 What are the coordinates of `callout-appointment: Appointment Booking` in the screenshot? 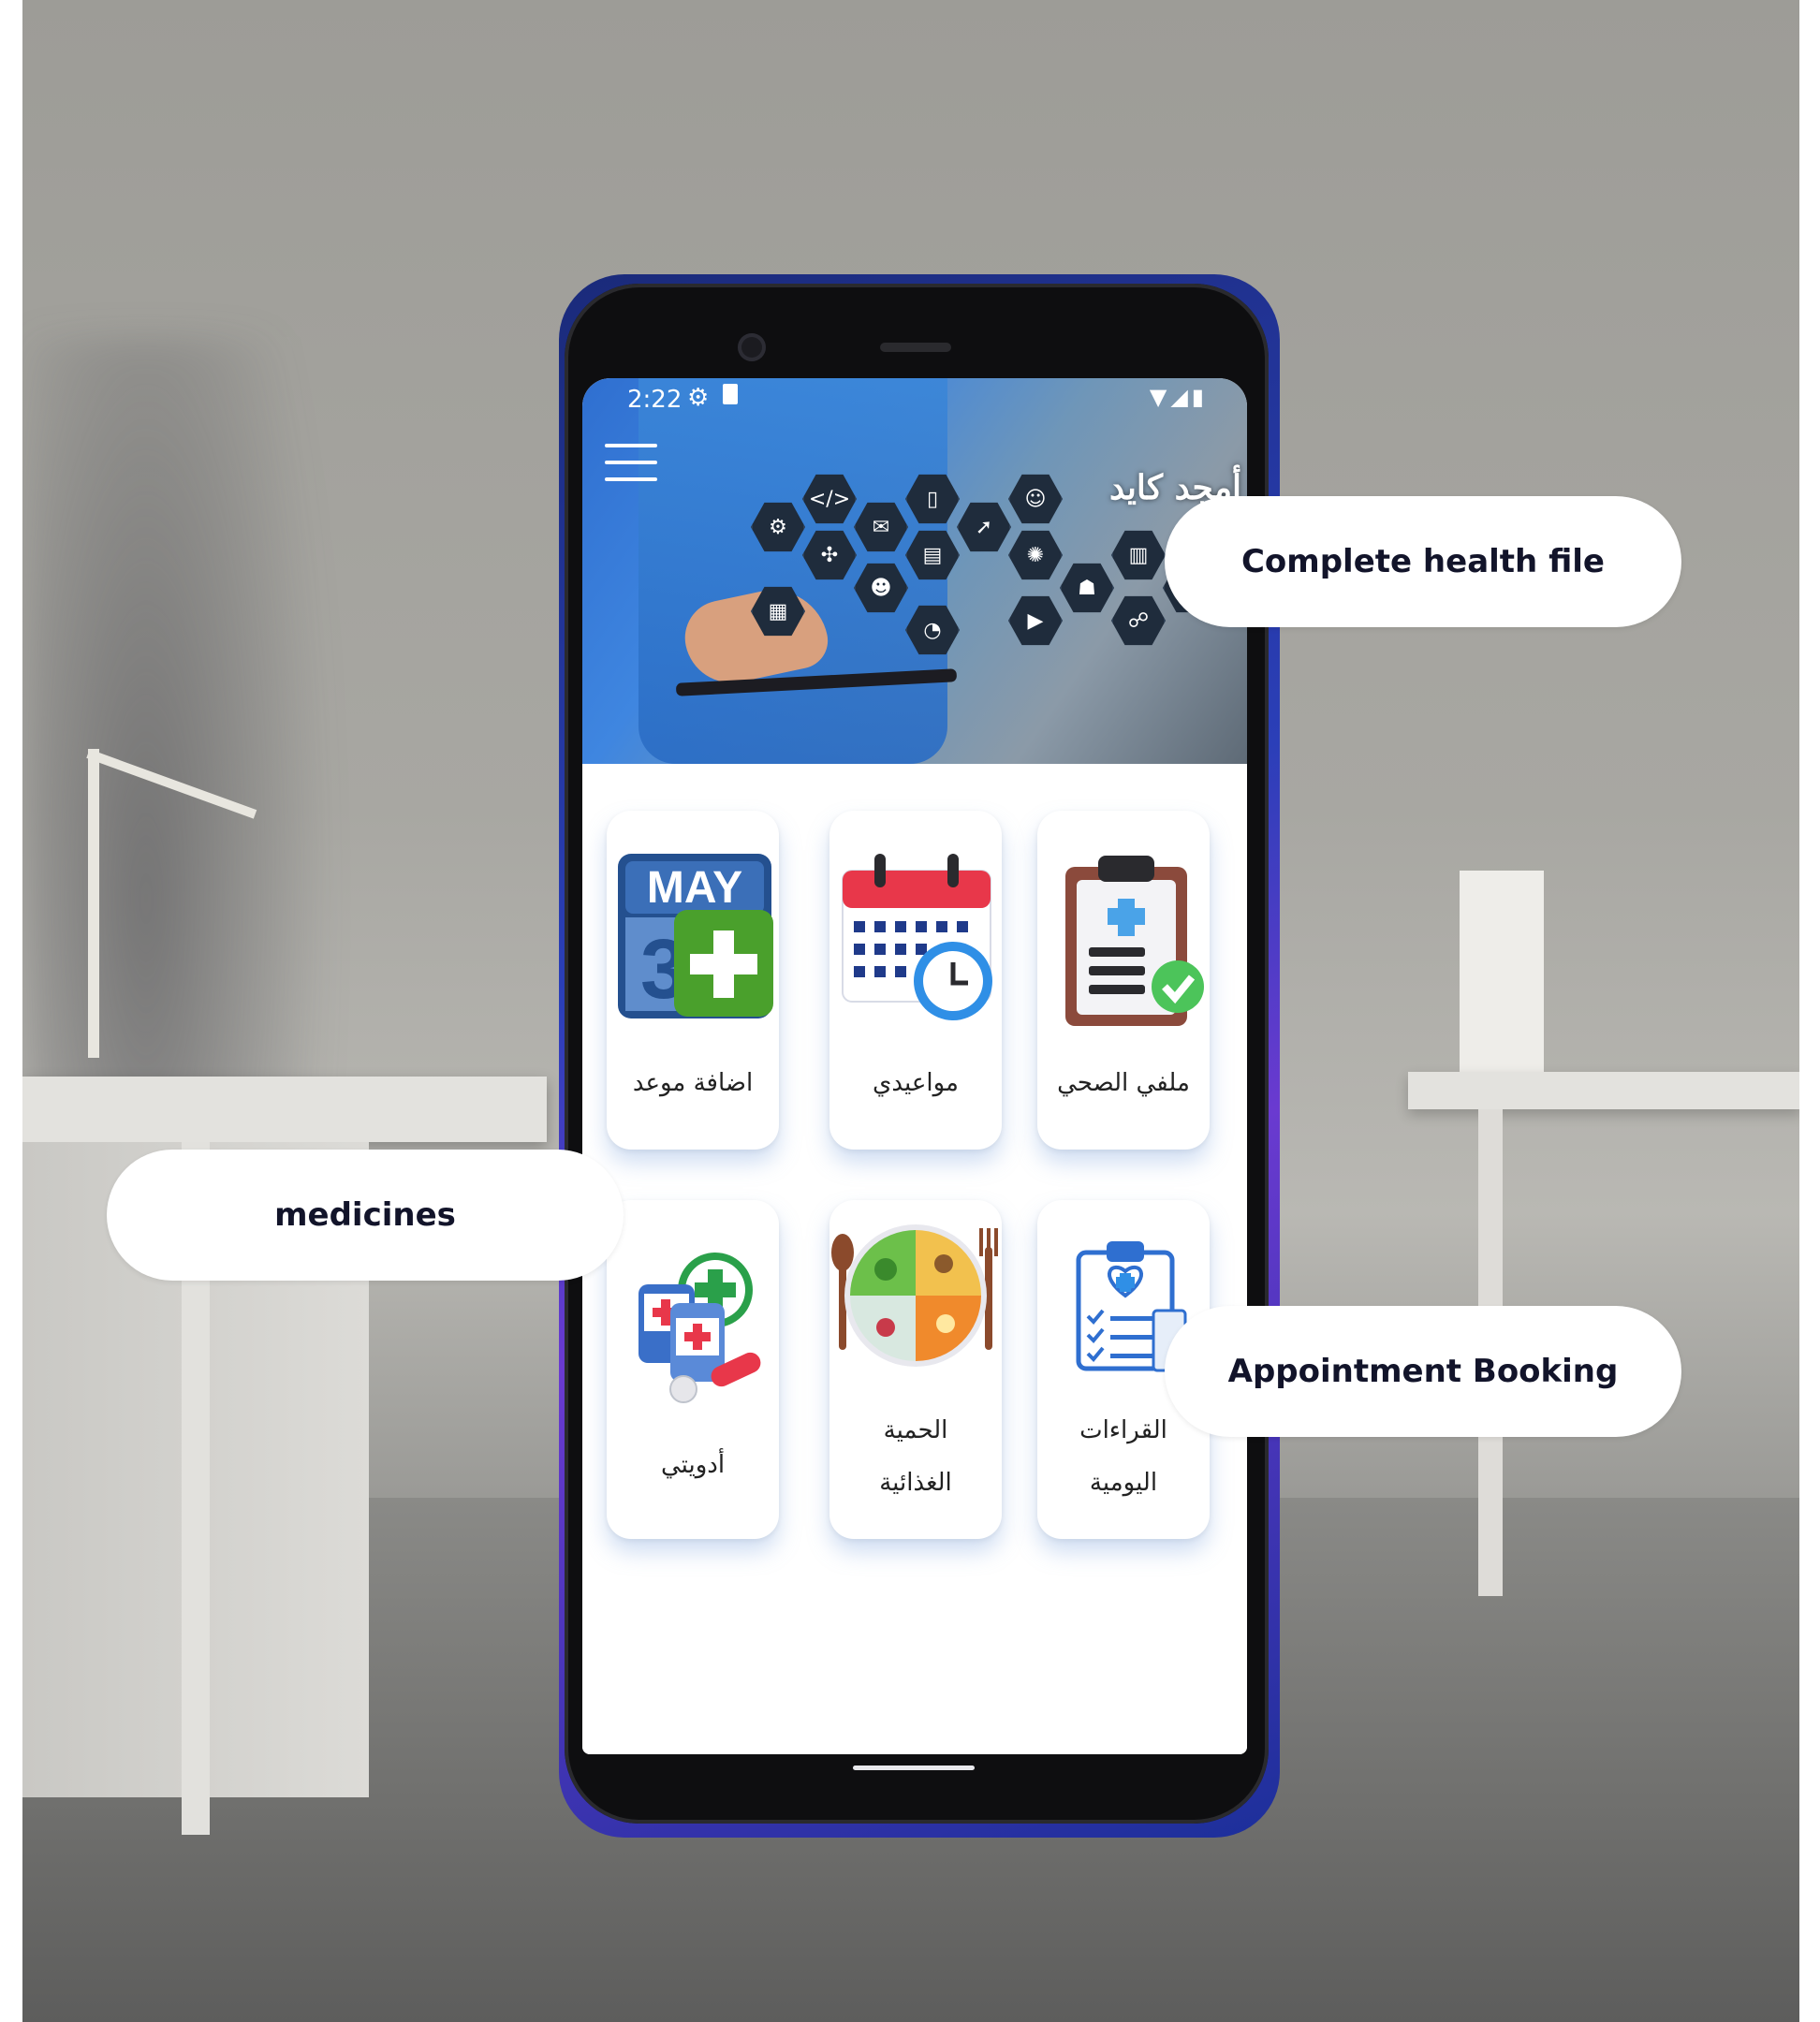 It's located at (1423, 1371).